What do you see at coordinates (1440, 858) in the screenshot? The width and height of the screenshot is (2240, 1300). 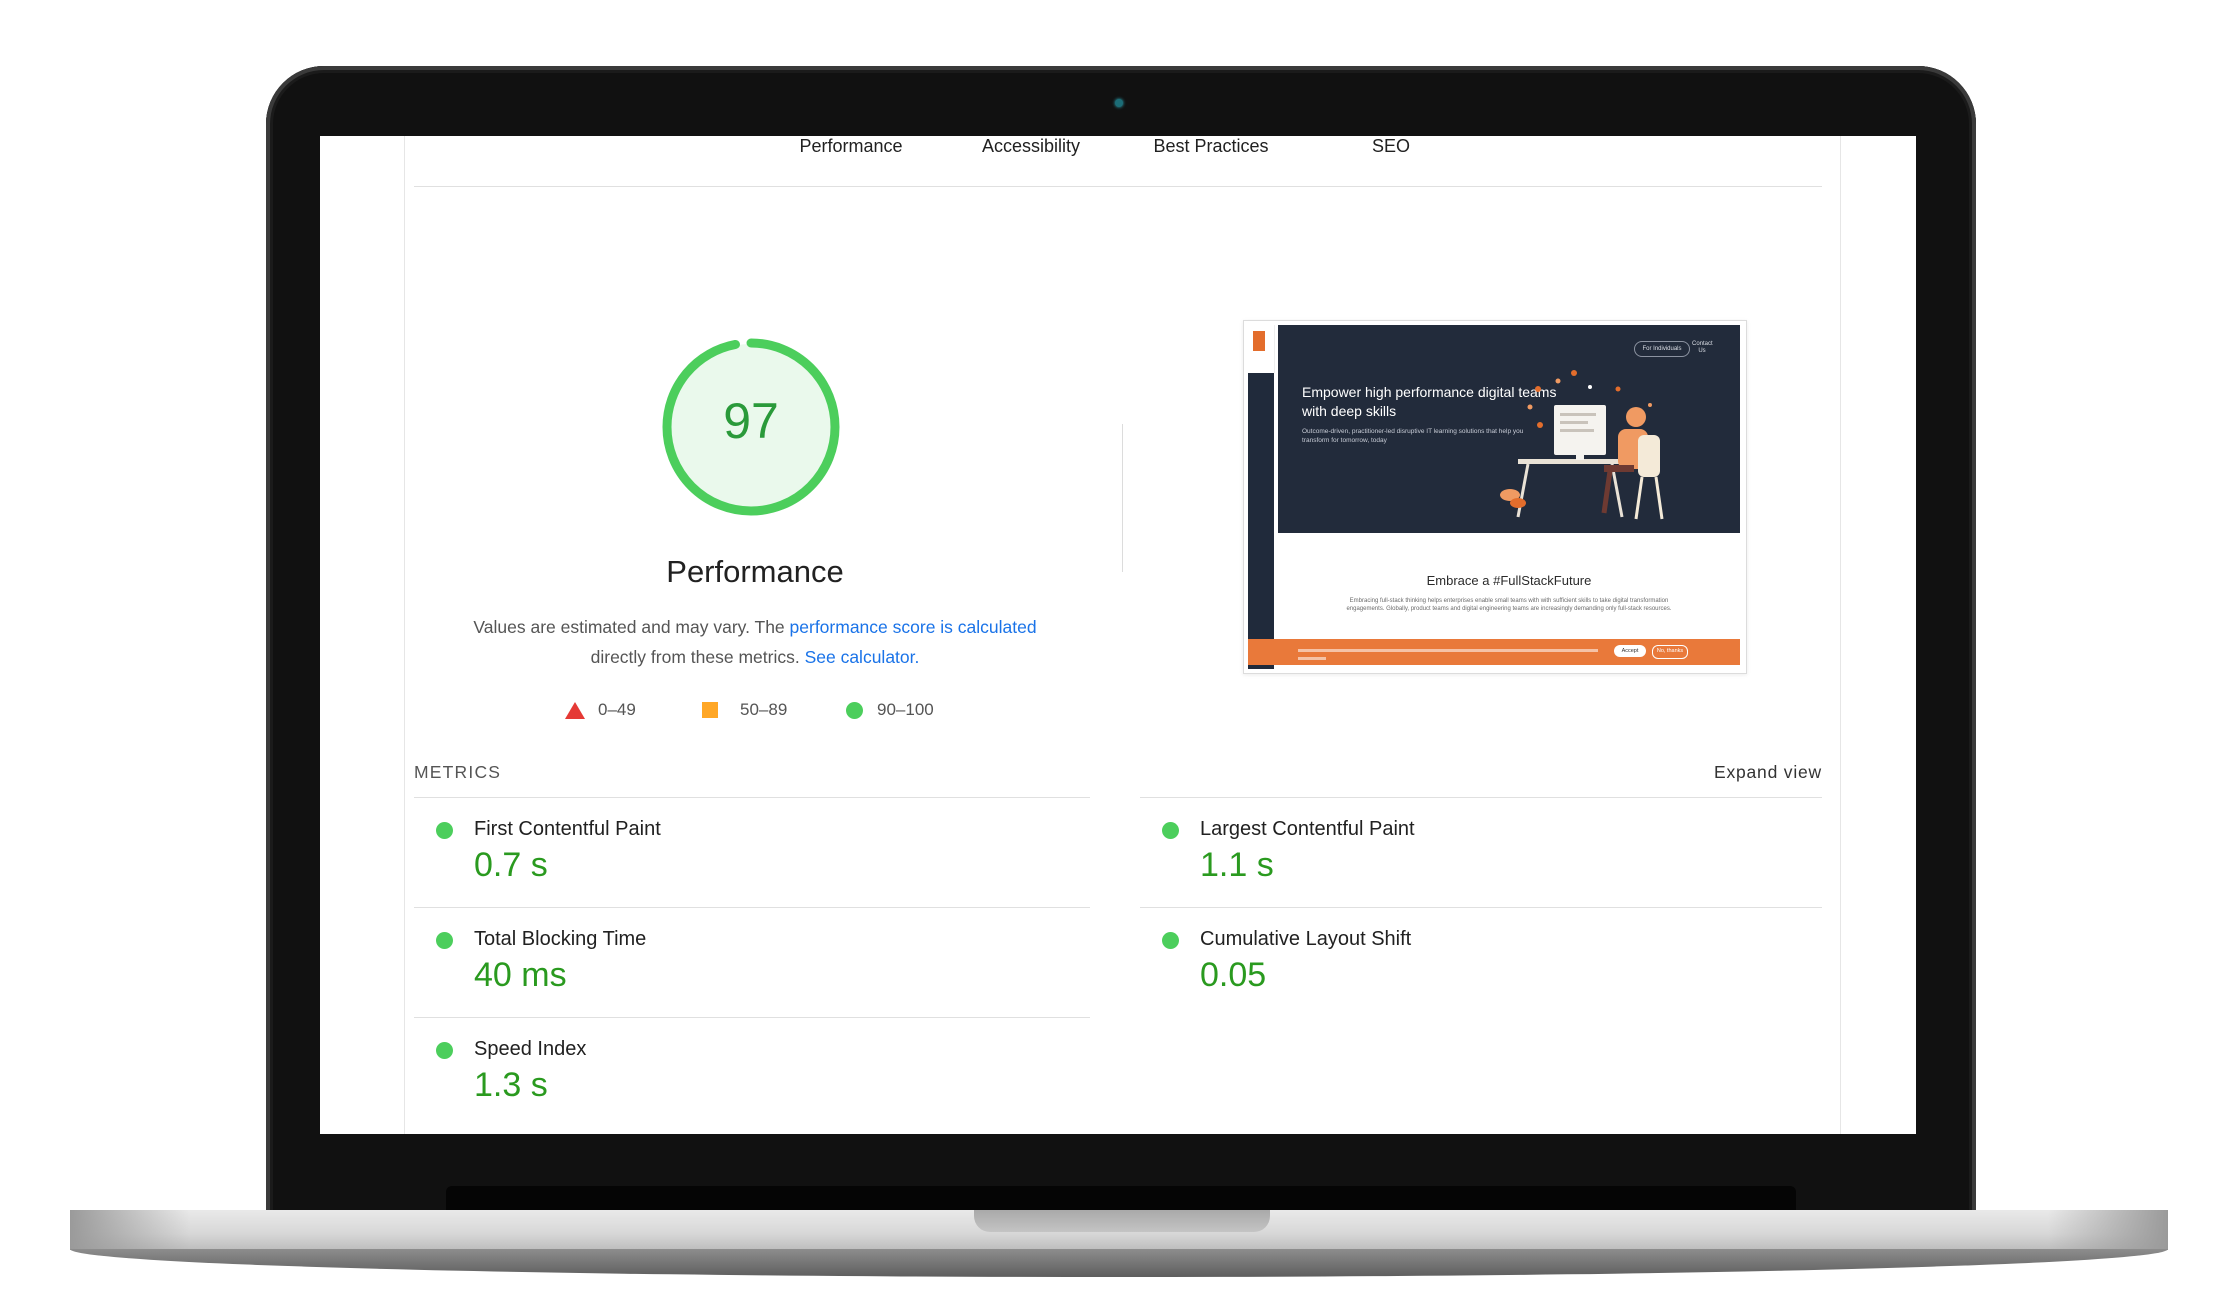 I see `metric-largest-contentful-paint: Largest Contentful Paint 1.1 s` at bounding box center [1440, 858].